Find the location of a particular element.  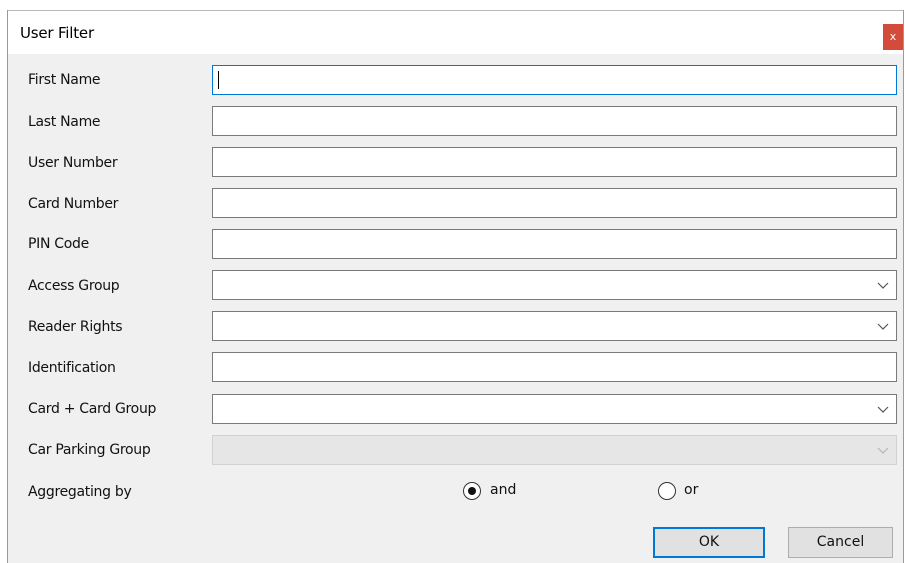

identification-label: Identification is located at coordinates (72, 368).